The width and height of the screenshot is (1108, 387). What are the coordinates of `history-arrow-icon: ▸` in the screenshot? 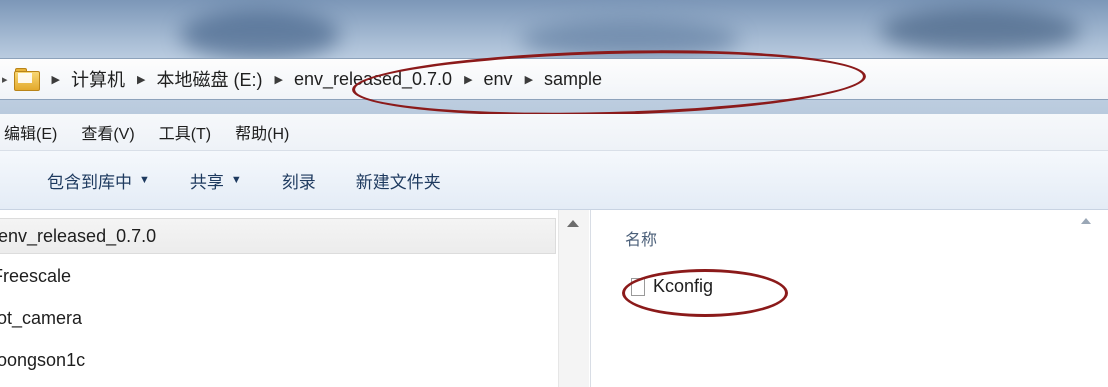 It's located at (5, 79).